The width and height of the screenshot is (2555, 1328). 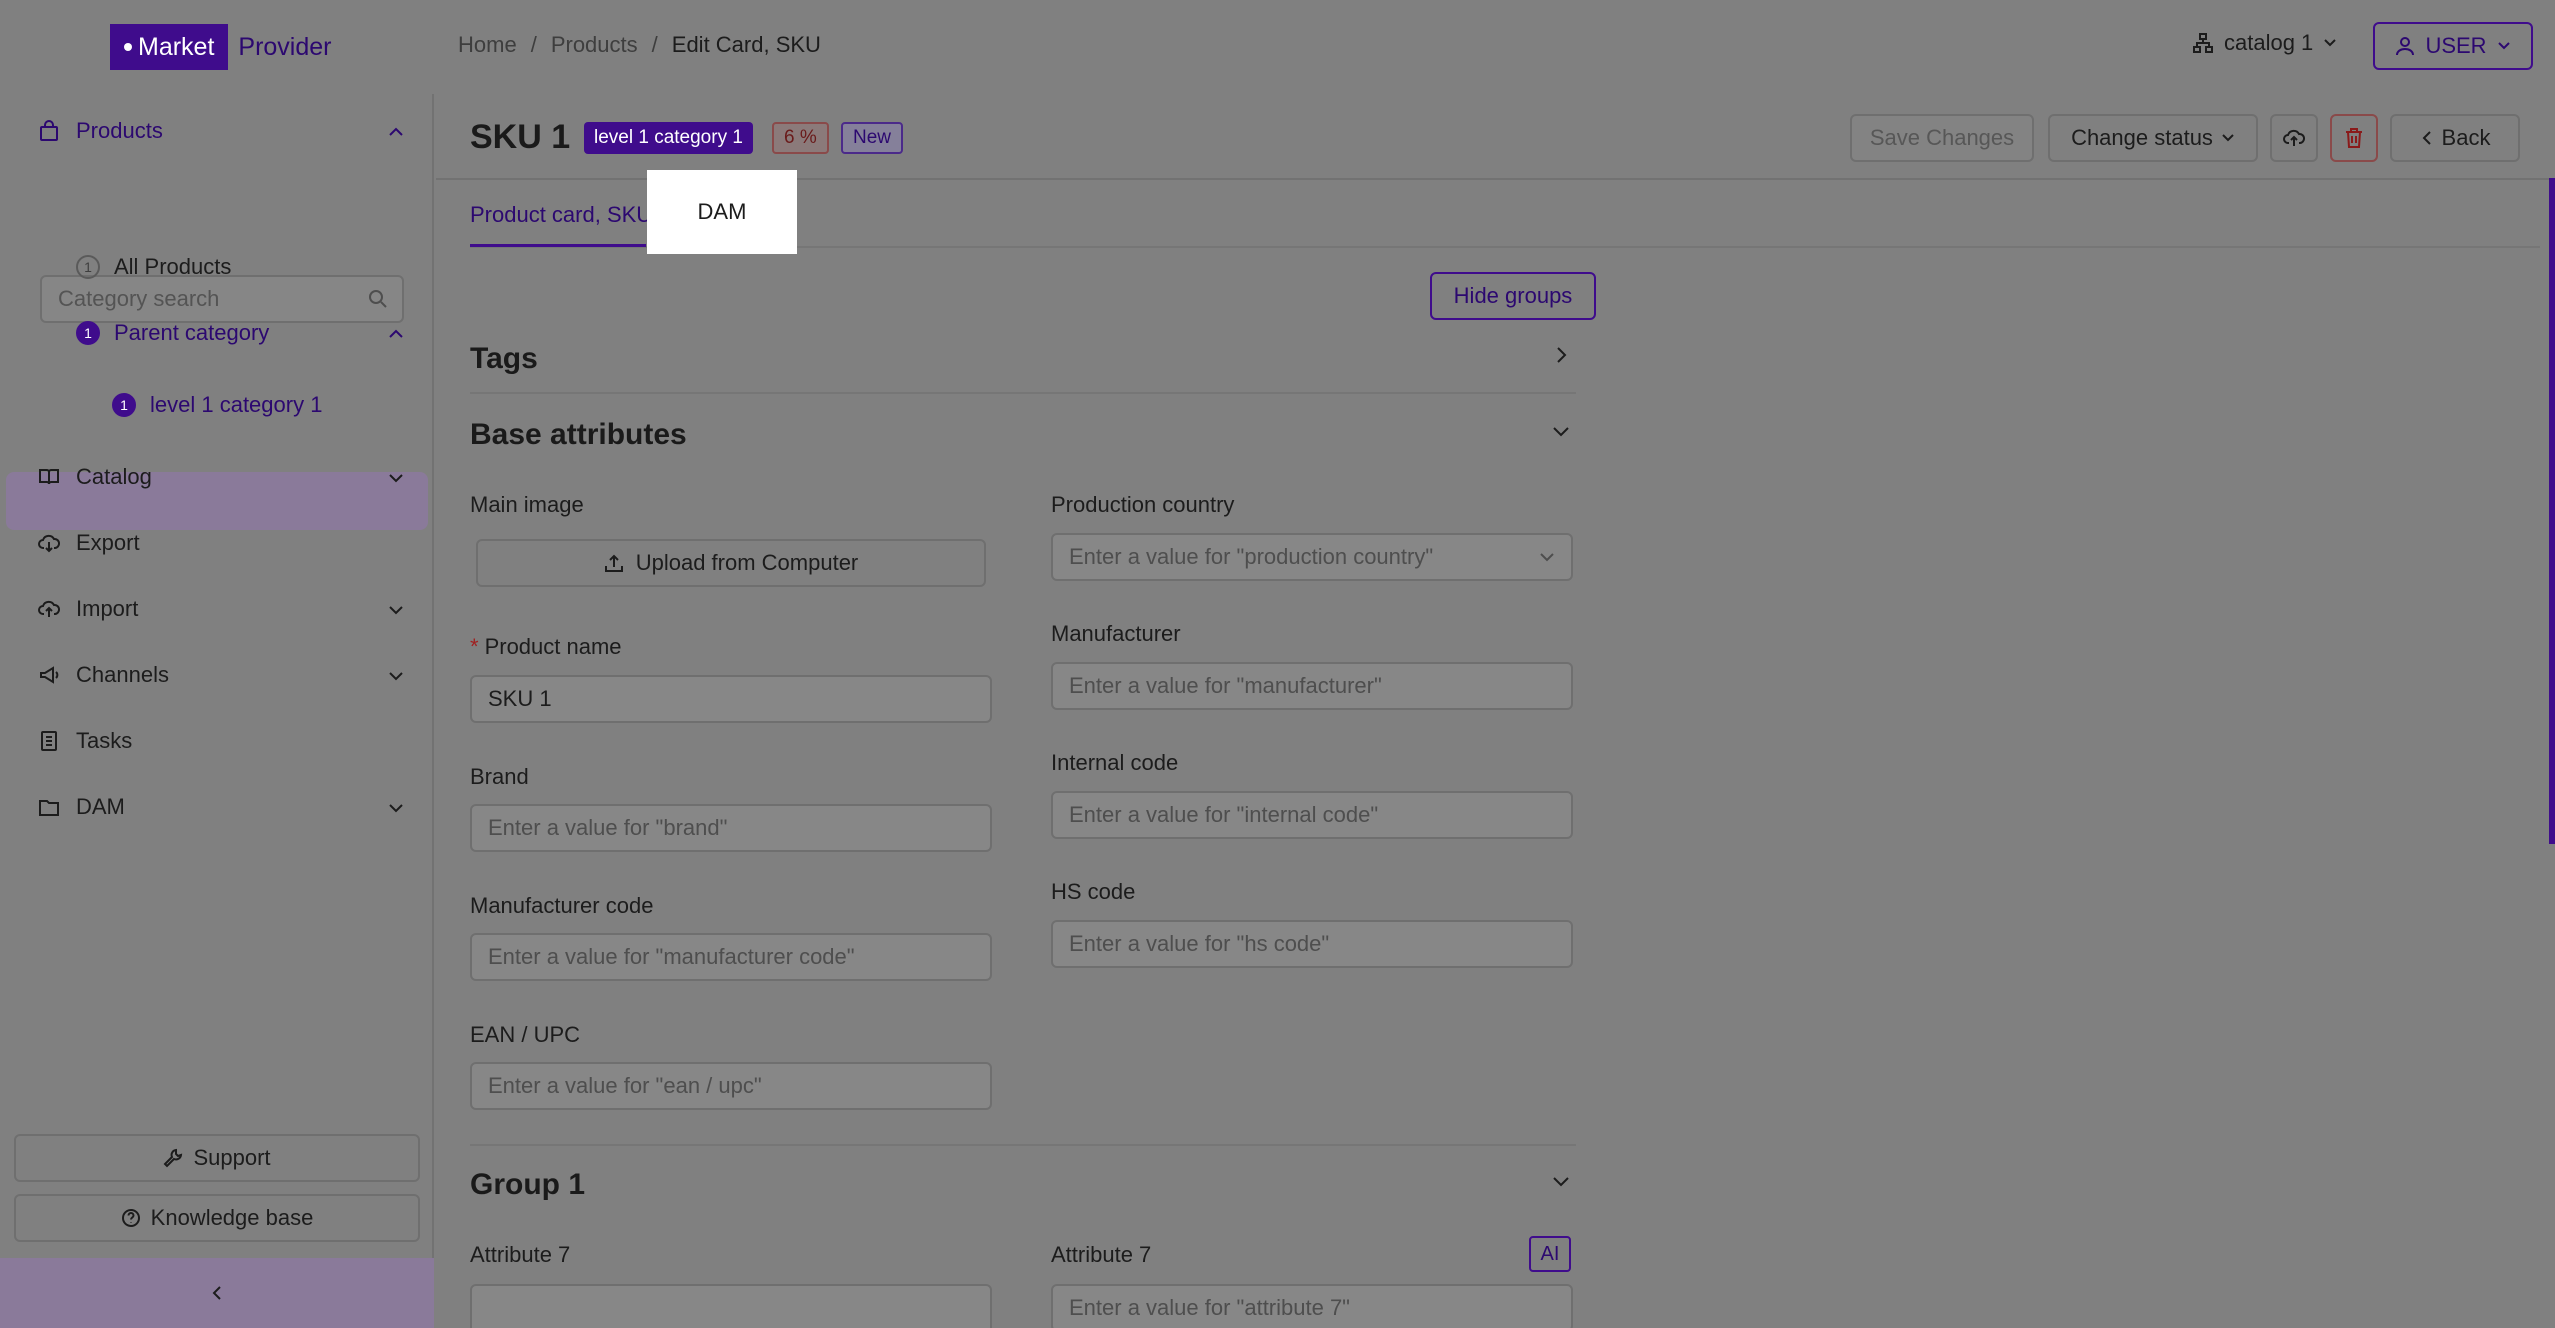 I want to click on product-name-input: SKU 1, so click(x=731, y=699).